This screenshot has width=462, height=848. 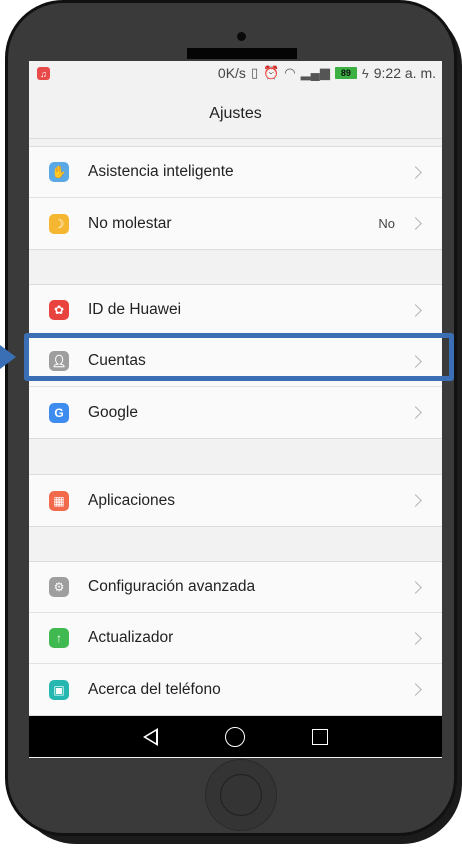 What do you see at coordinates (172, 586) in the screenshot?
I see `settings-item-label: Configuración avanzada` at bounding box center [172, 586].